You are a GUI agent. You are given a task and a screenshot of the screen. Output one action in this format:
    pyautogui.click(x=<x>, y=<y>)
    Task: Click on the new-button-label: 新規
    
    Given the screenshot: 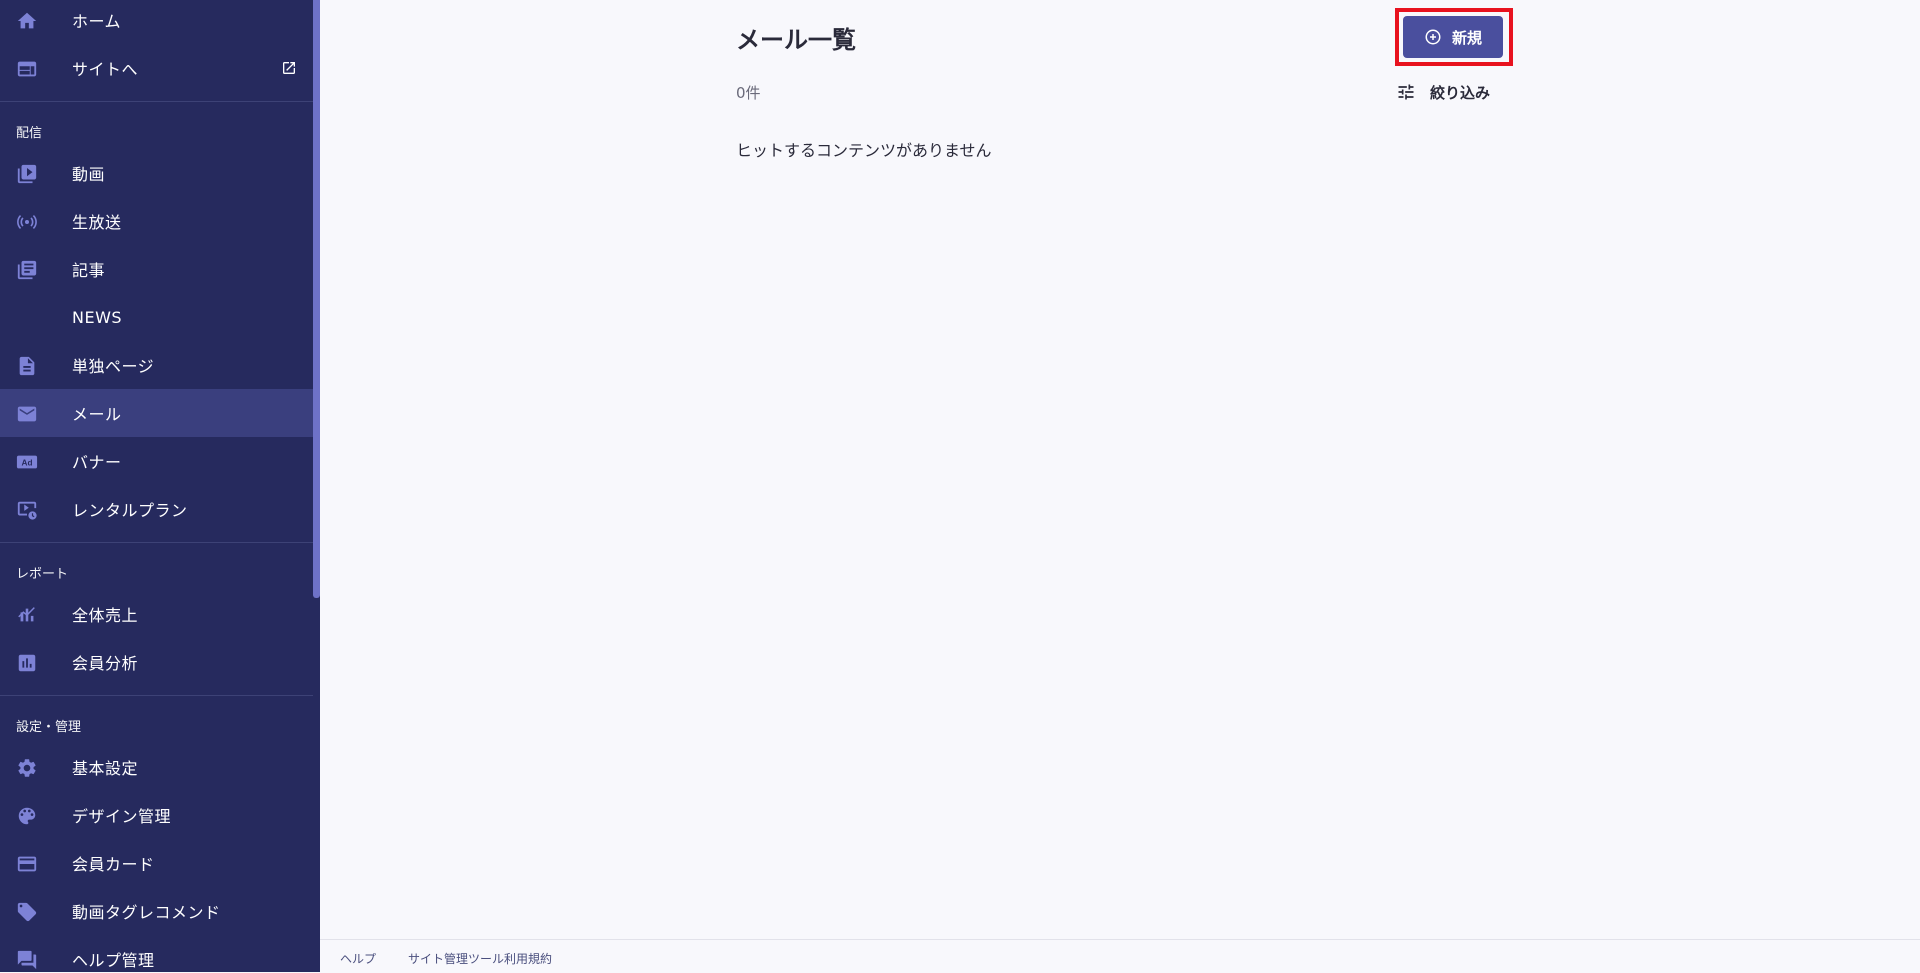 What is the action you would take?
    pyautogui.click(x=1466, y=37)
    